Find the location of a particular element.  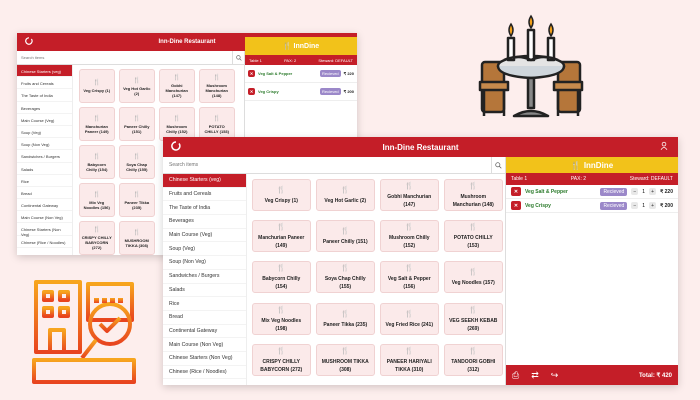

menu-item-label: MUSHROOM TIKKA (308) is located at coordinates (136, 242).